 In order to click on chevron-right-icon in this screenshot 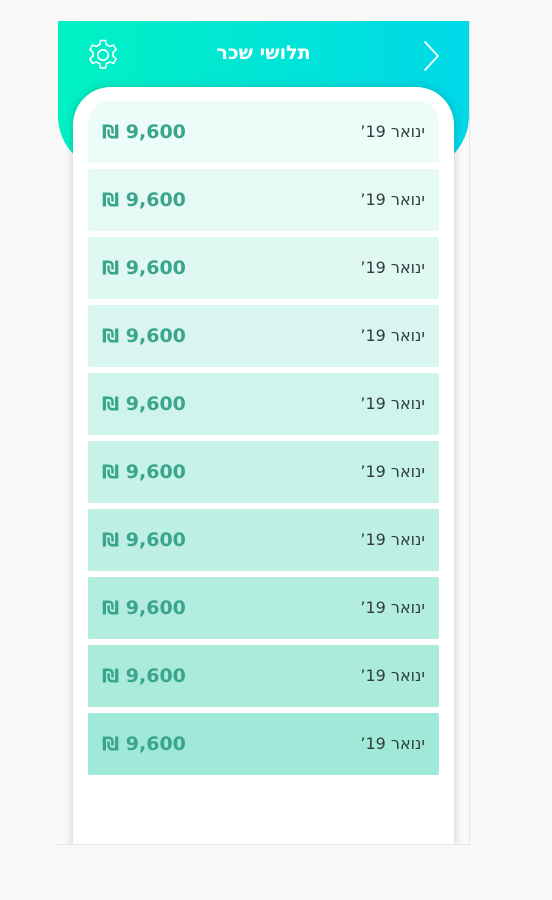, I will do `click(431, 56)`.